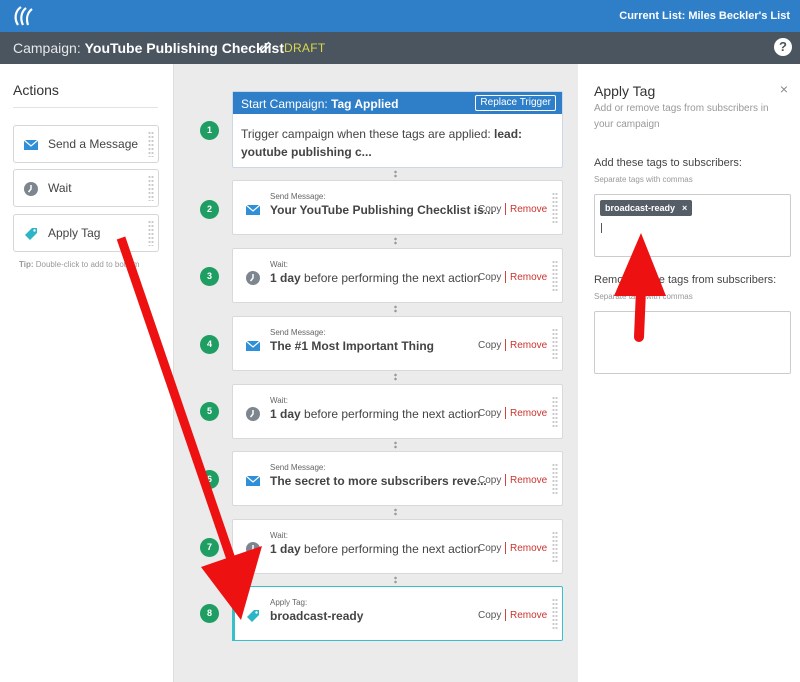 Image resolution: width=800 pixels, height=682 pixels. I want to click on trigger-title-type: Tag Applied, so click(365, 104).